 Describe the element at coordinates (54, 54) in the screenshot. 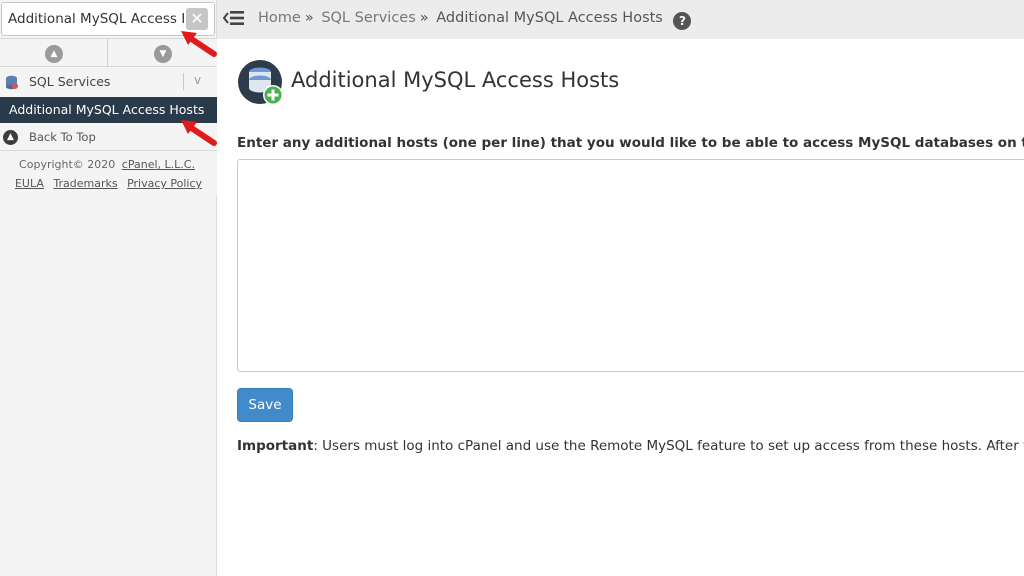

I see `chevron-up-icon: ▲` at that location.